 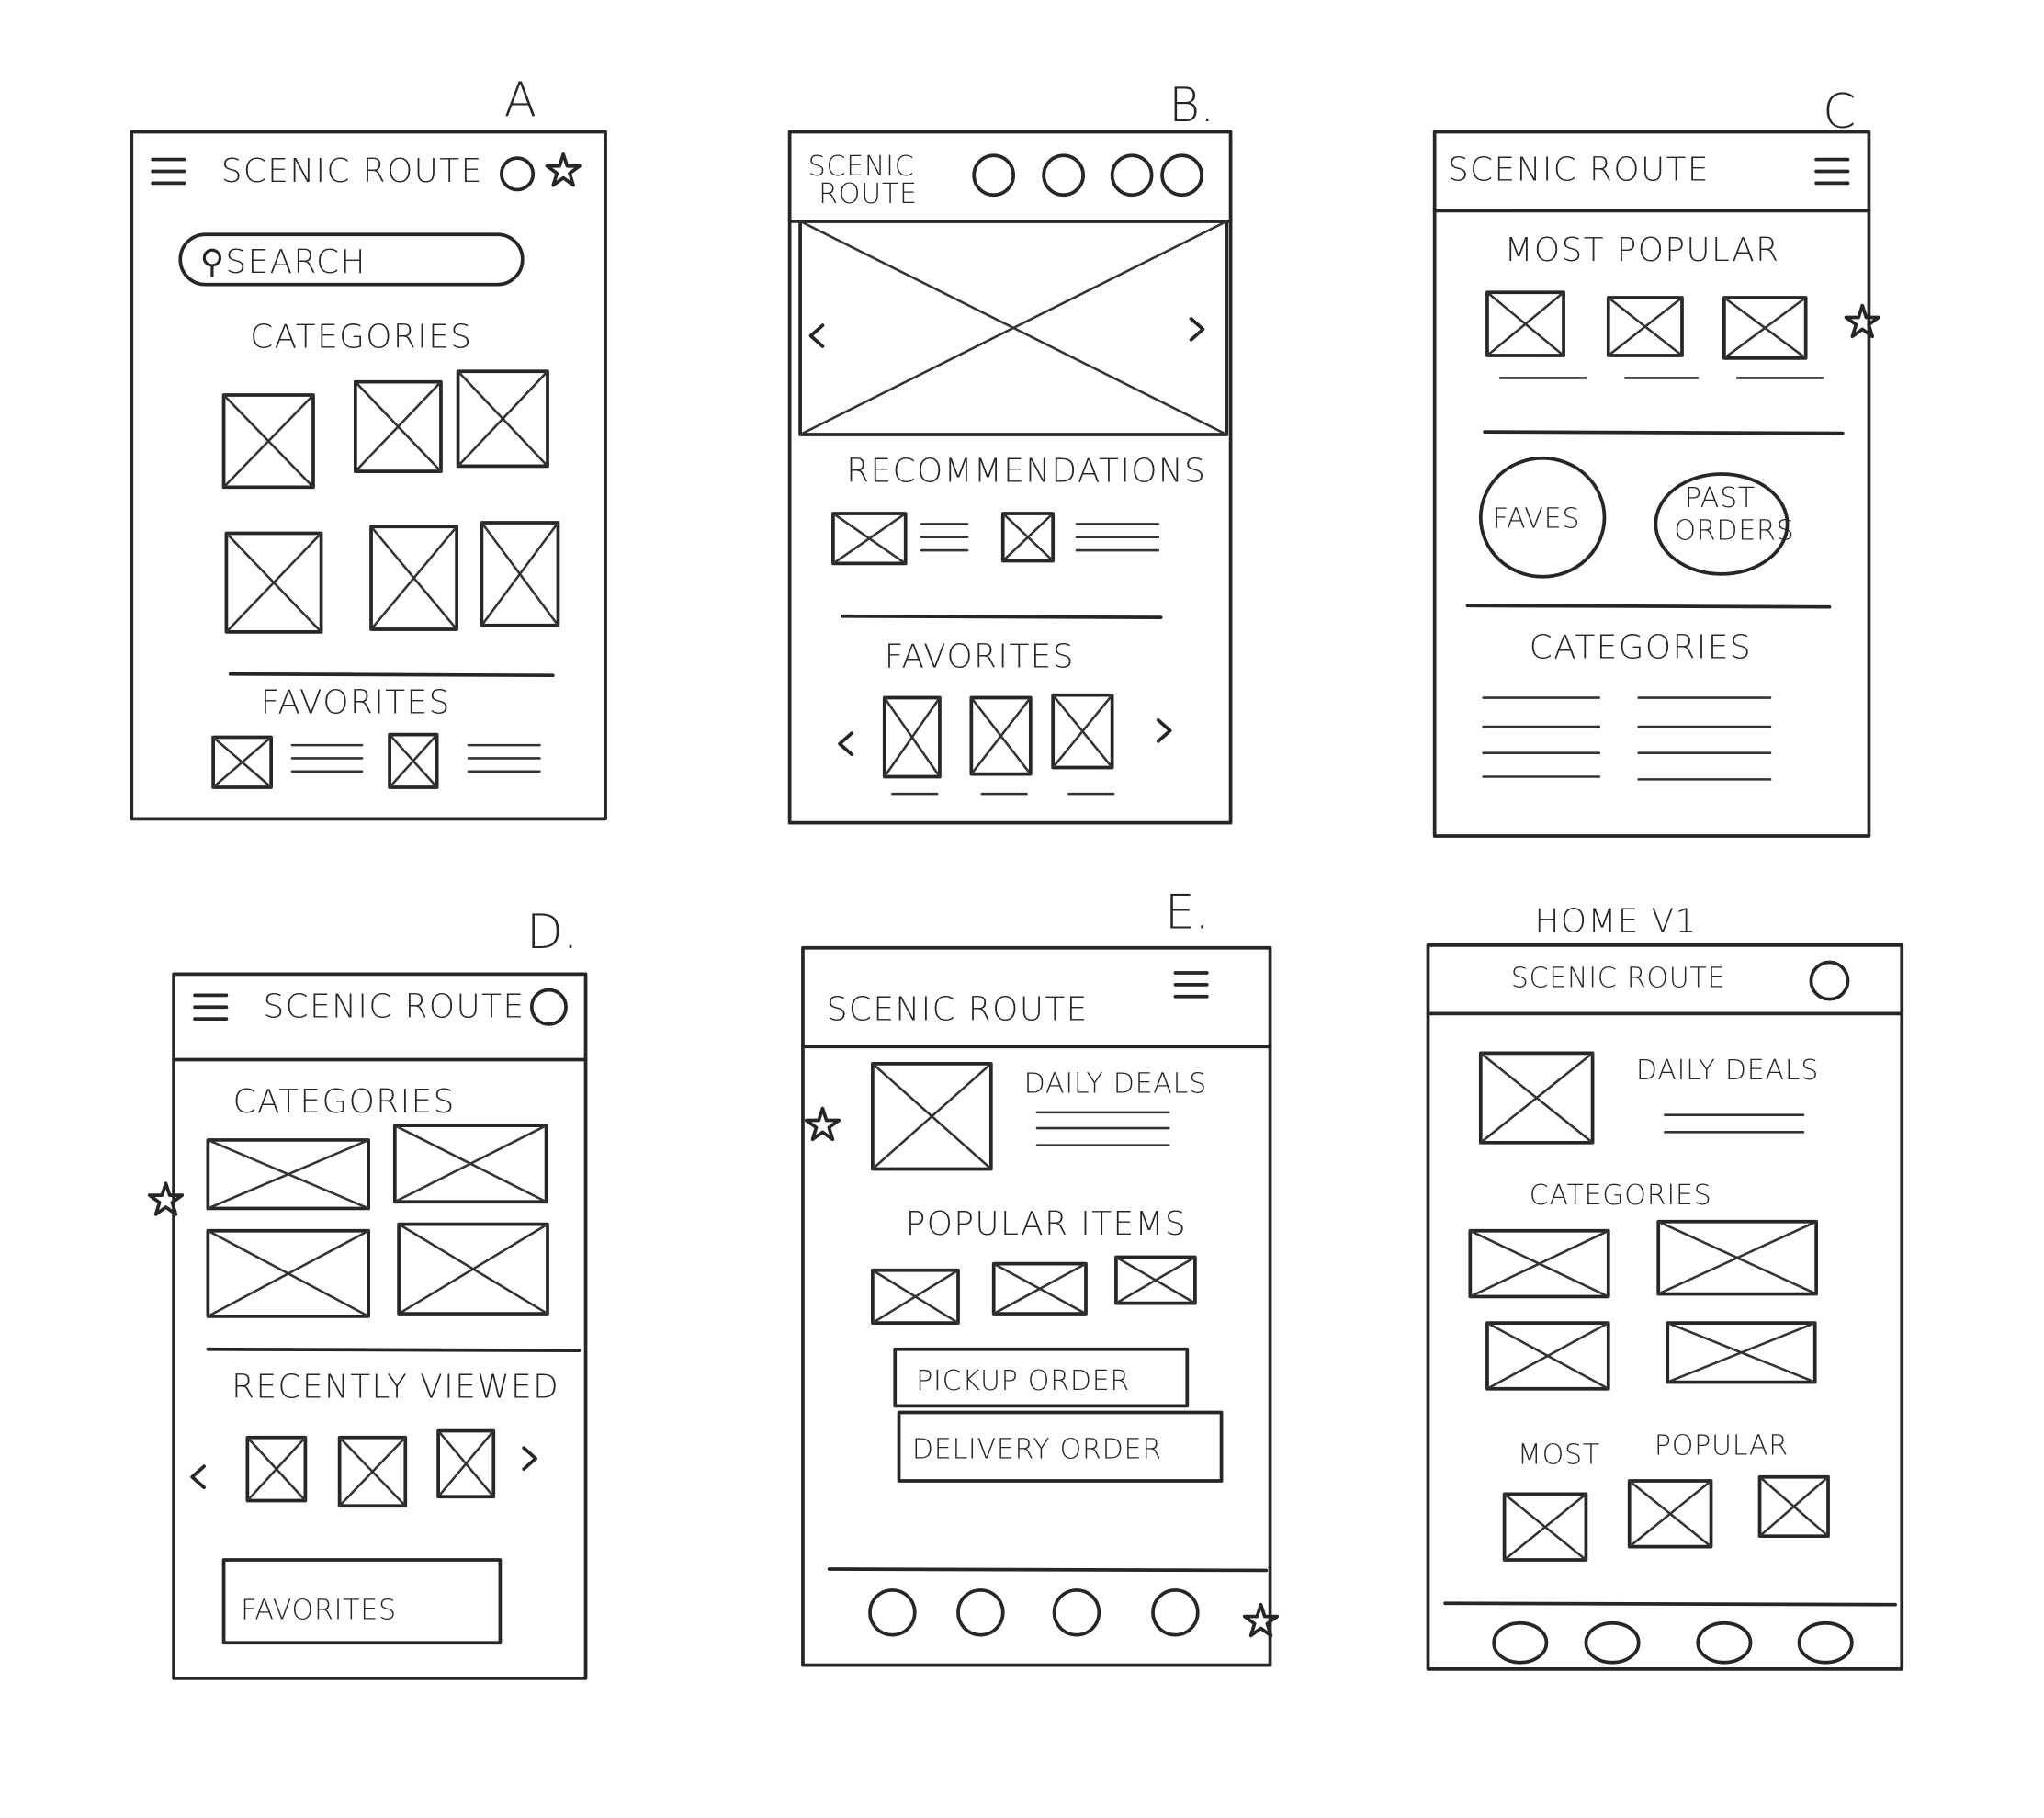 What do you see at coordinates (868, 194) in the screenshot?
I see `app-title-line: ROUTE` at bounding box center [868, 194].